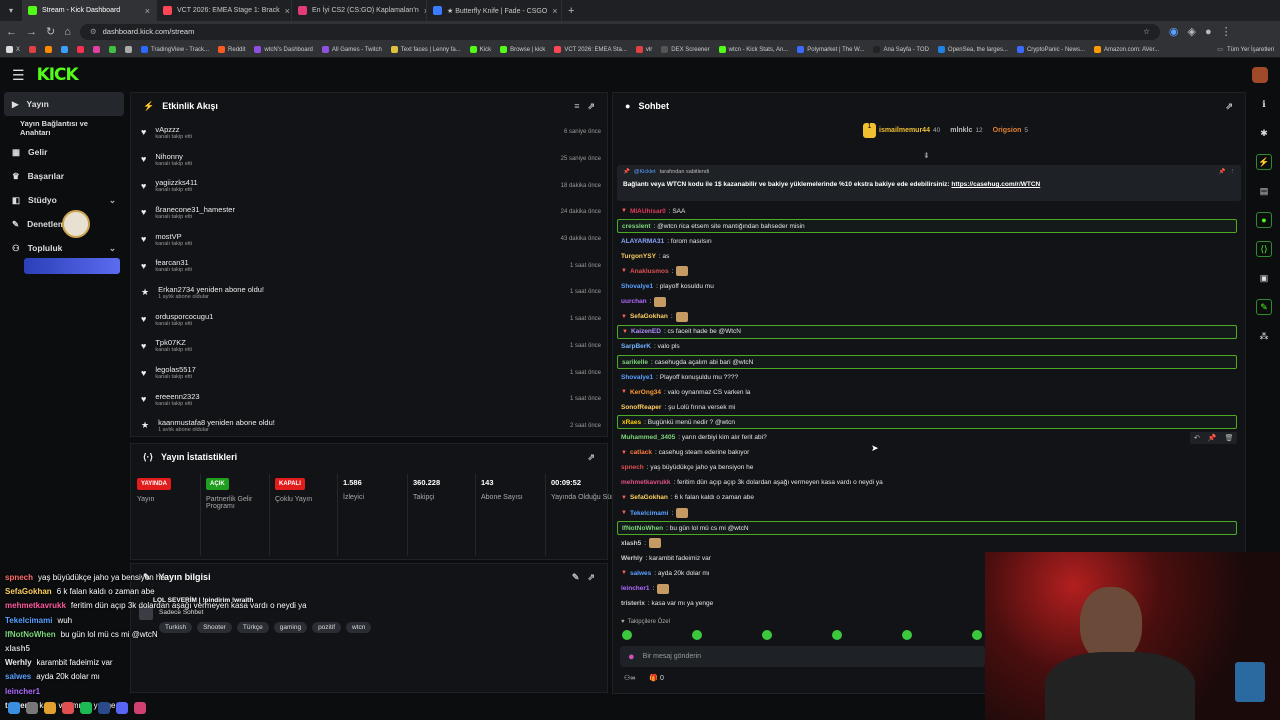 This screenshot has height=720, width=1280. I want to click on bookmark-item: X, so click(13, 49).